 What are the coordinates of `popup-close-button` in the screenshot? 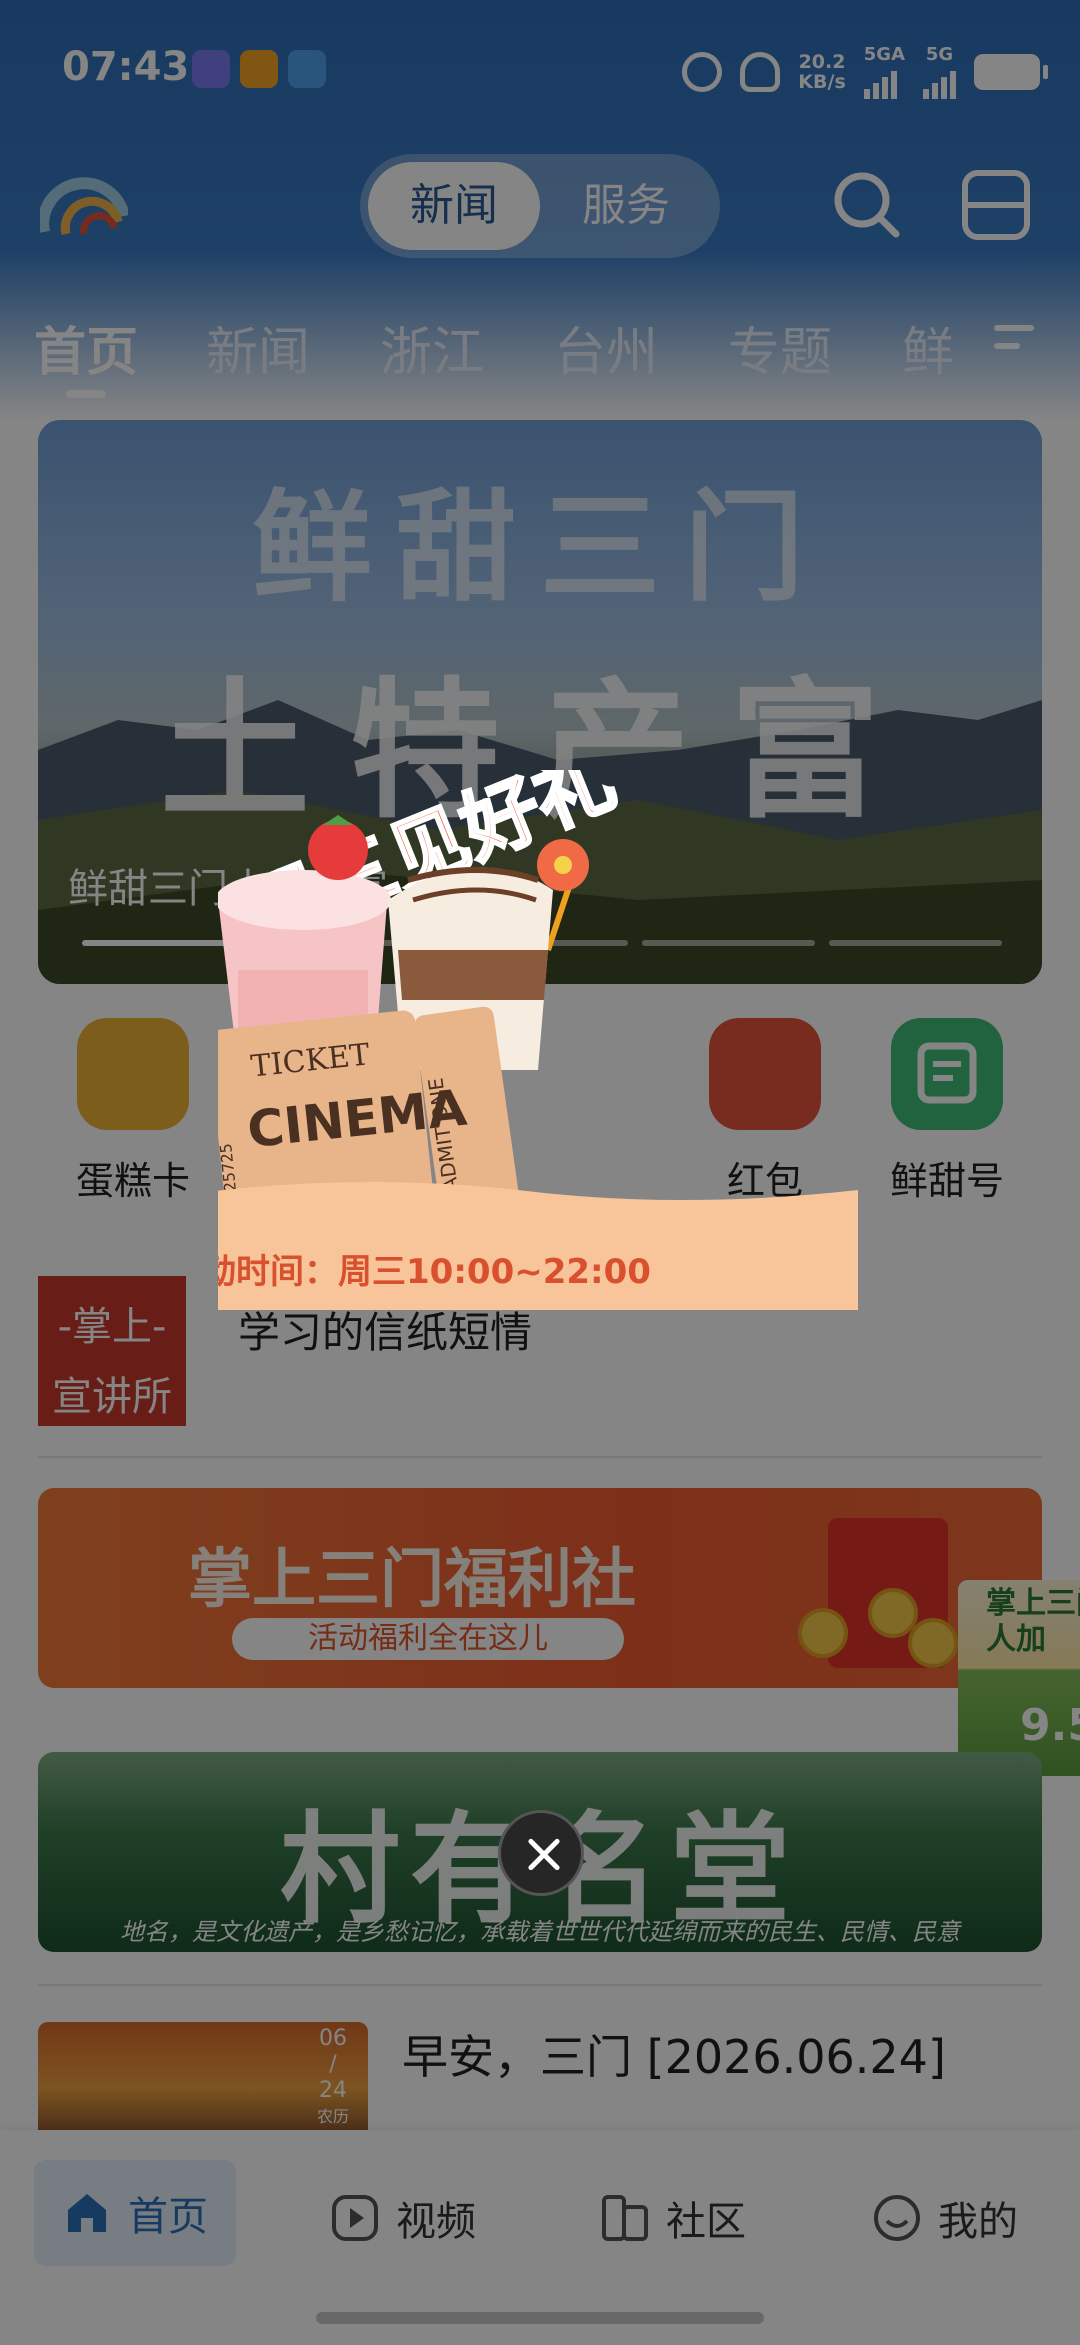 It's located at (541, 1853).